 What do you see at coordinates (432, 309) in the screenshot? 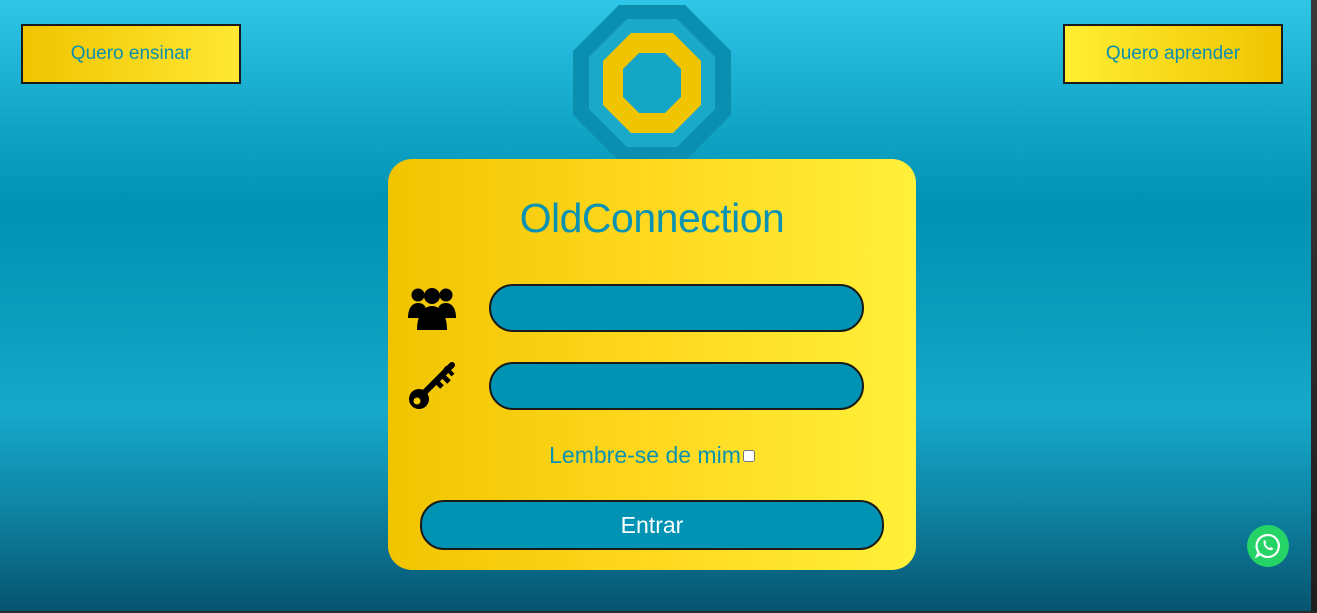
I see `users-icon` at bounding box center [432, 309].